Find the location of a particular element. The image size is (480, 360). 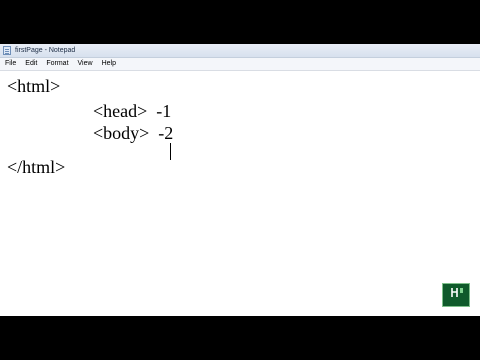

menu-edit: Edit is located at coordinates (30, 64).